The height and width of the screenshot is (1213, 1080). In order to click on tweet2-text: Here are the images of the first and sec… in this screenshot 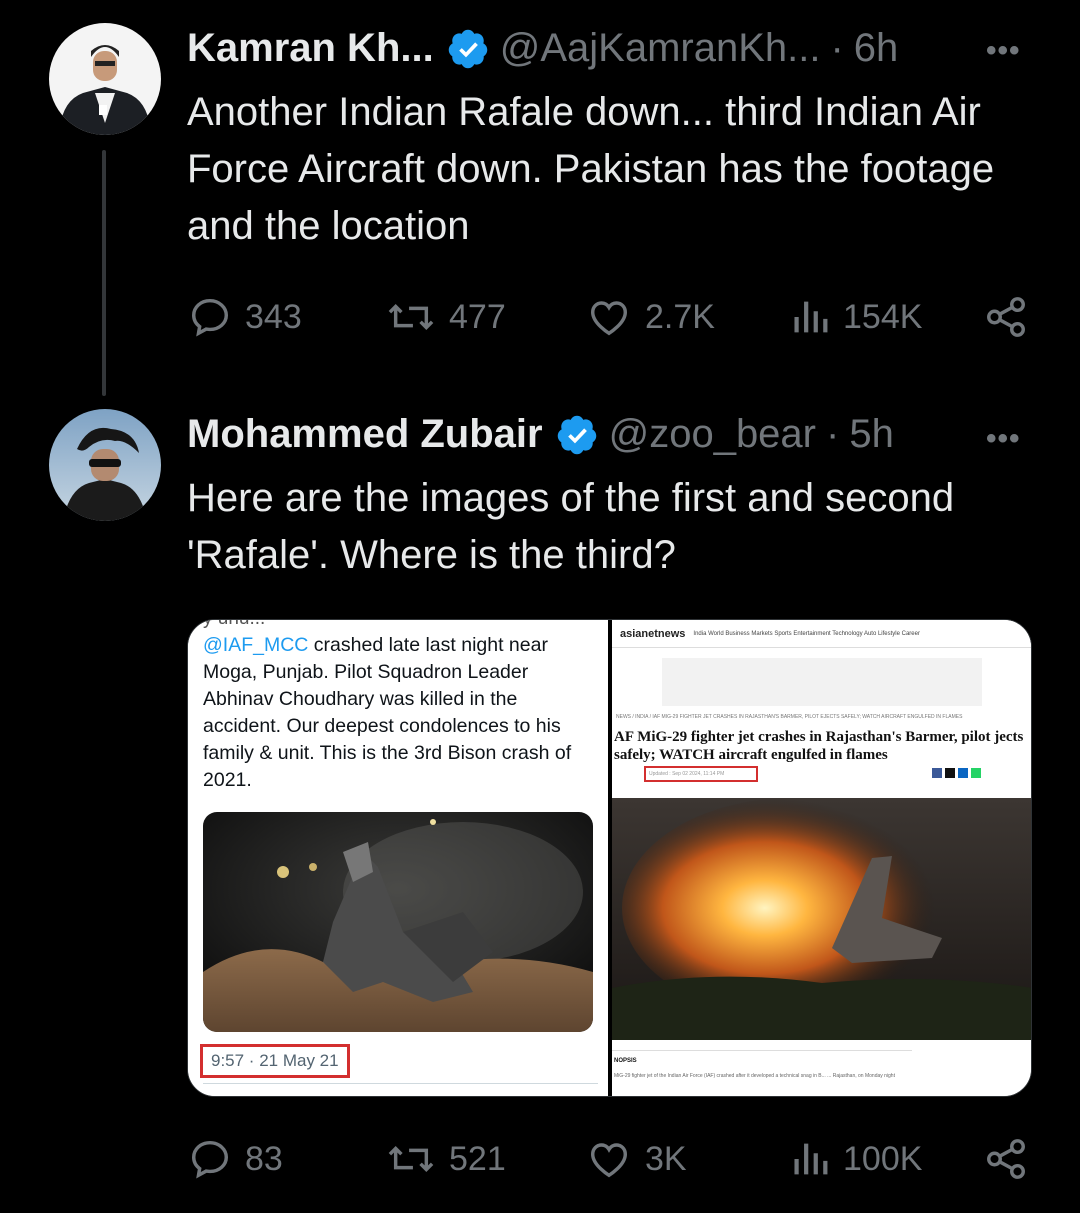, I will do `click(571, 526)`.